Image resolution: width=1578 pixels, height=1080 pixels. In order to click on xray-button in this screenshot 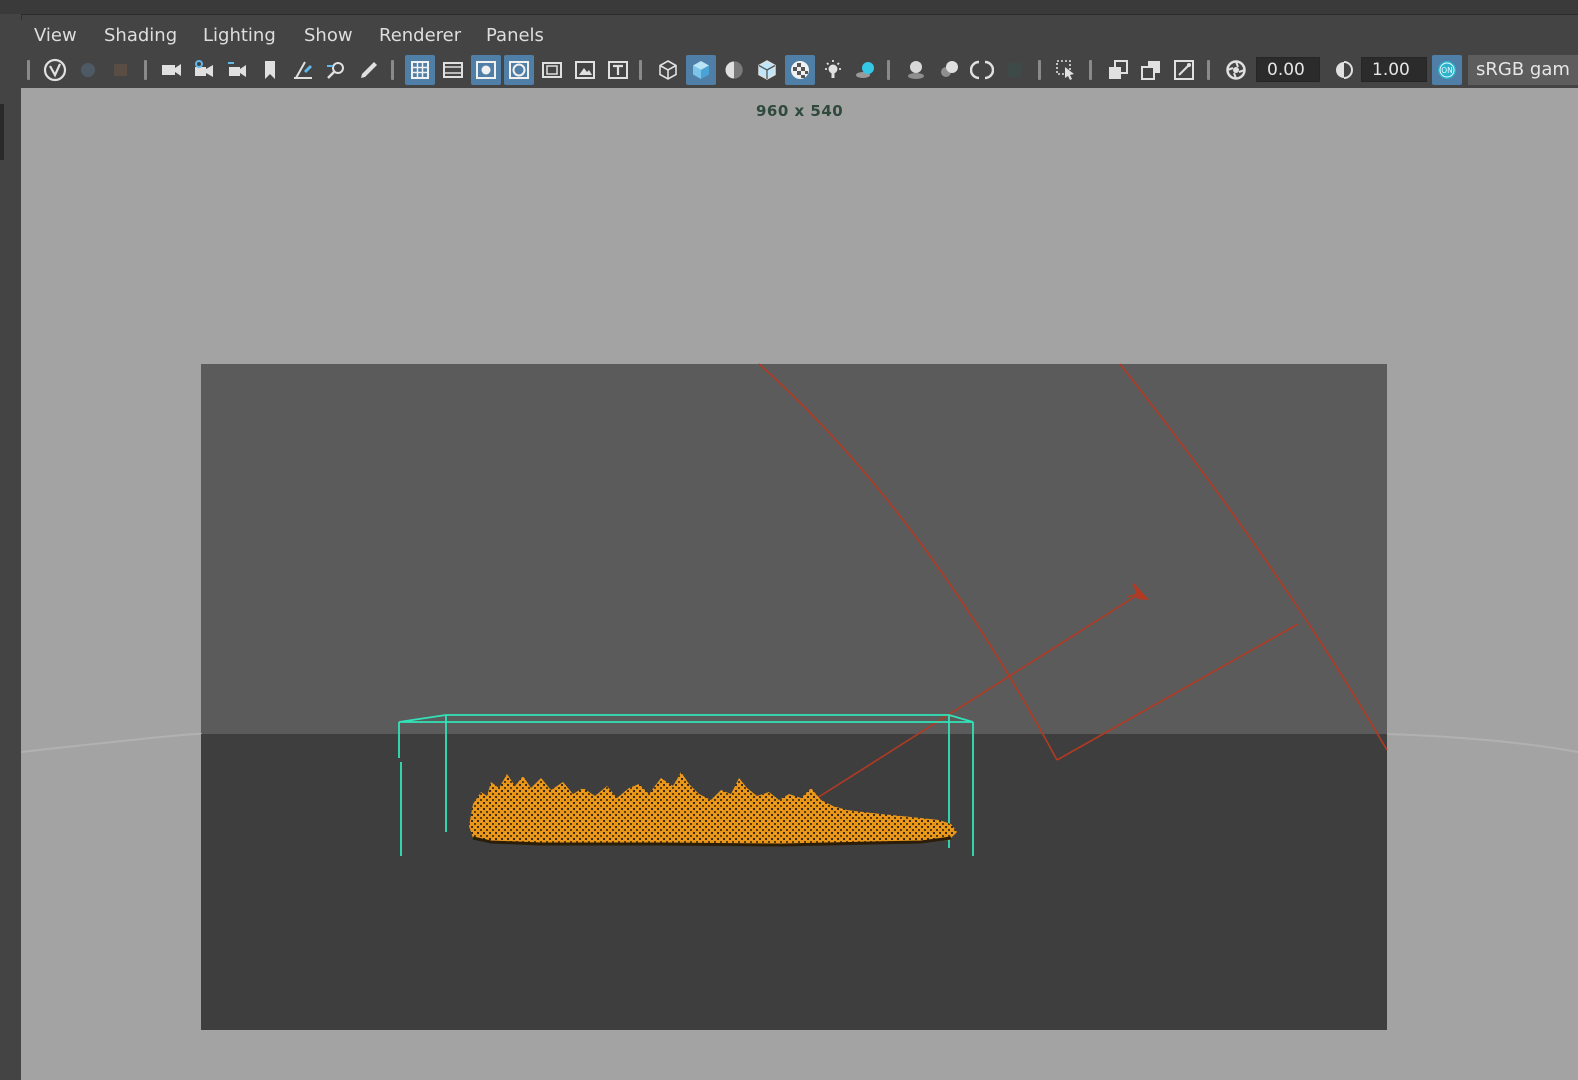, I will do `click(1118, 70)`.